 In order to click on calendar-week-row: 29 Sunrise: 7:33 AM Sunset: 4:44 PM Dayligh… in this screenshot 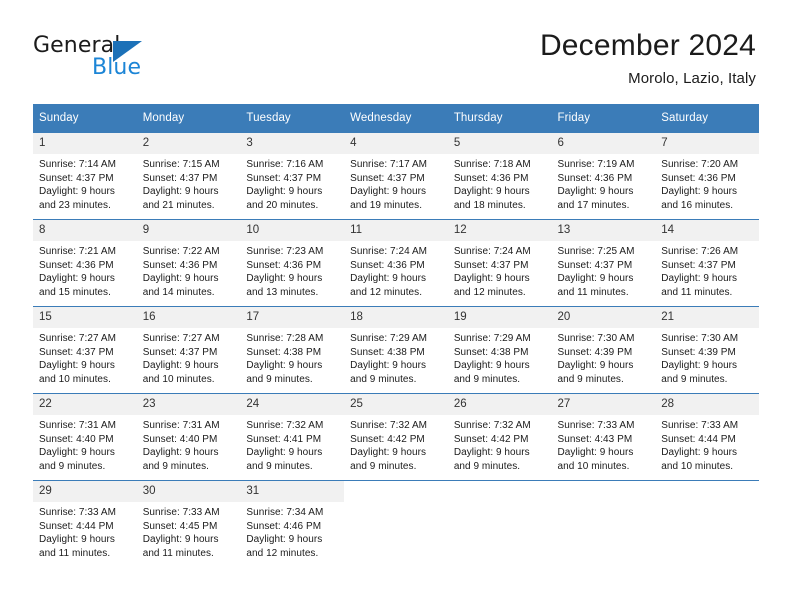, I will do `click(396, 521)`.